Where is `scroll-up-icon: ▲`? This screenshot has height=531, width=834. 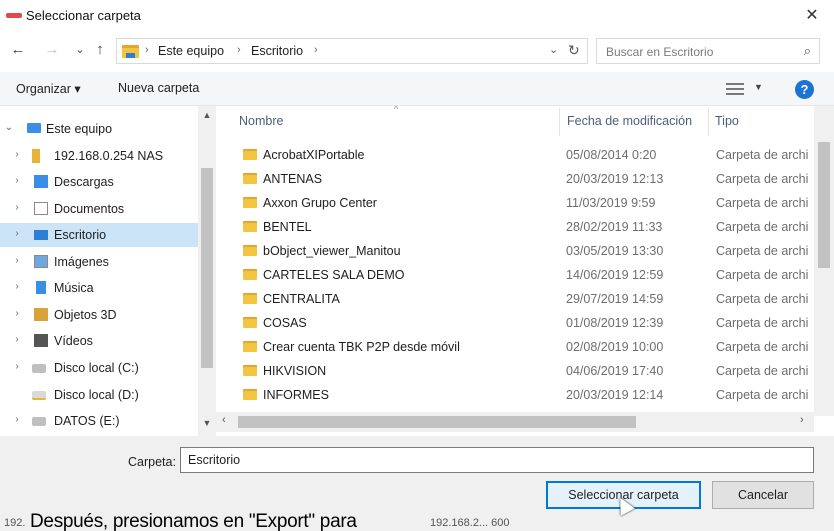 scroll-up-icon: ▲ is located at coordinates (207, 115).